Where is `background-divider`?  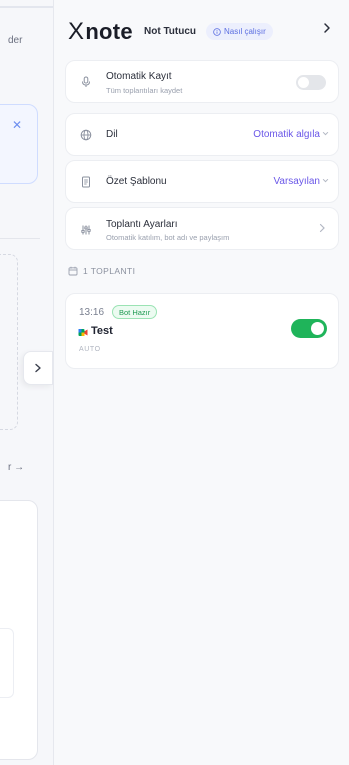 background-divider is located at coordinates (20, 238).